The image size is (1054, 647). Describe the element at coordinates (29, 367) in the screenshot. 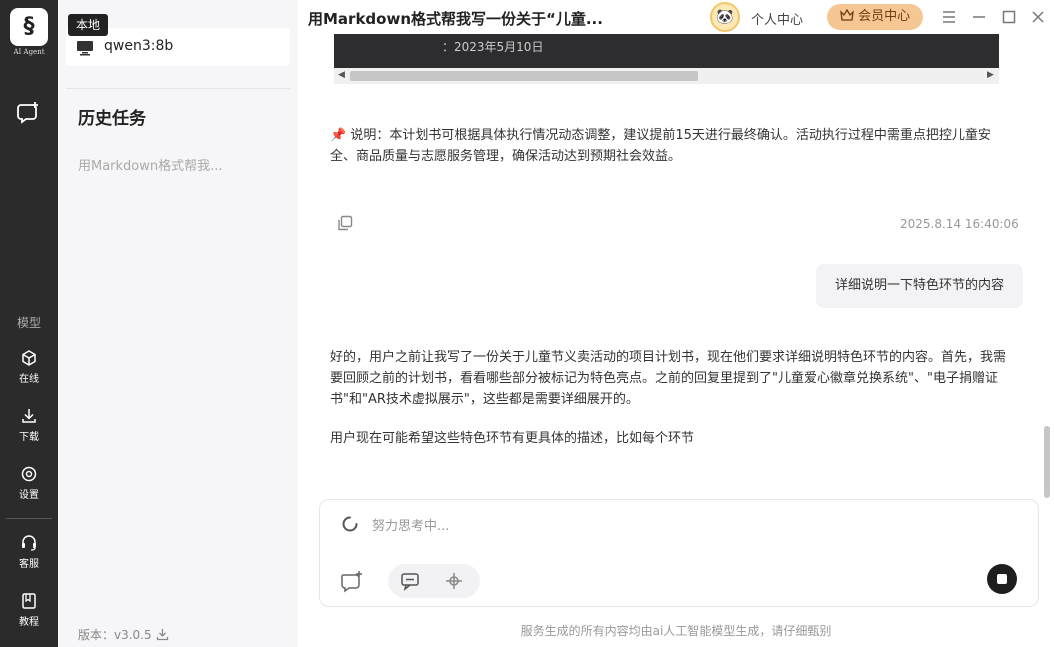

I see `rail-item-online: 在线` at that location.